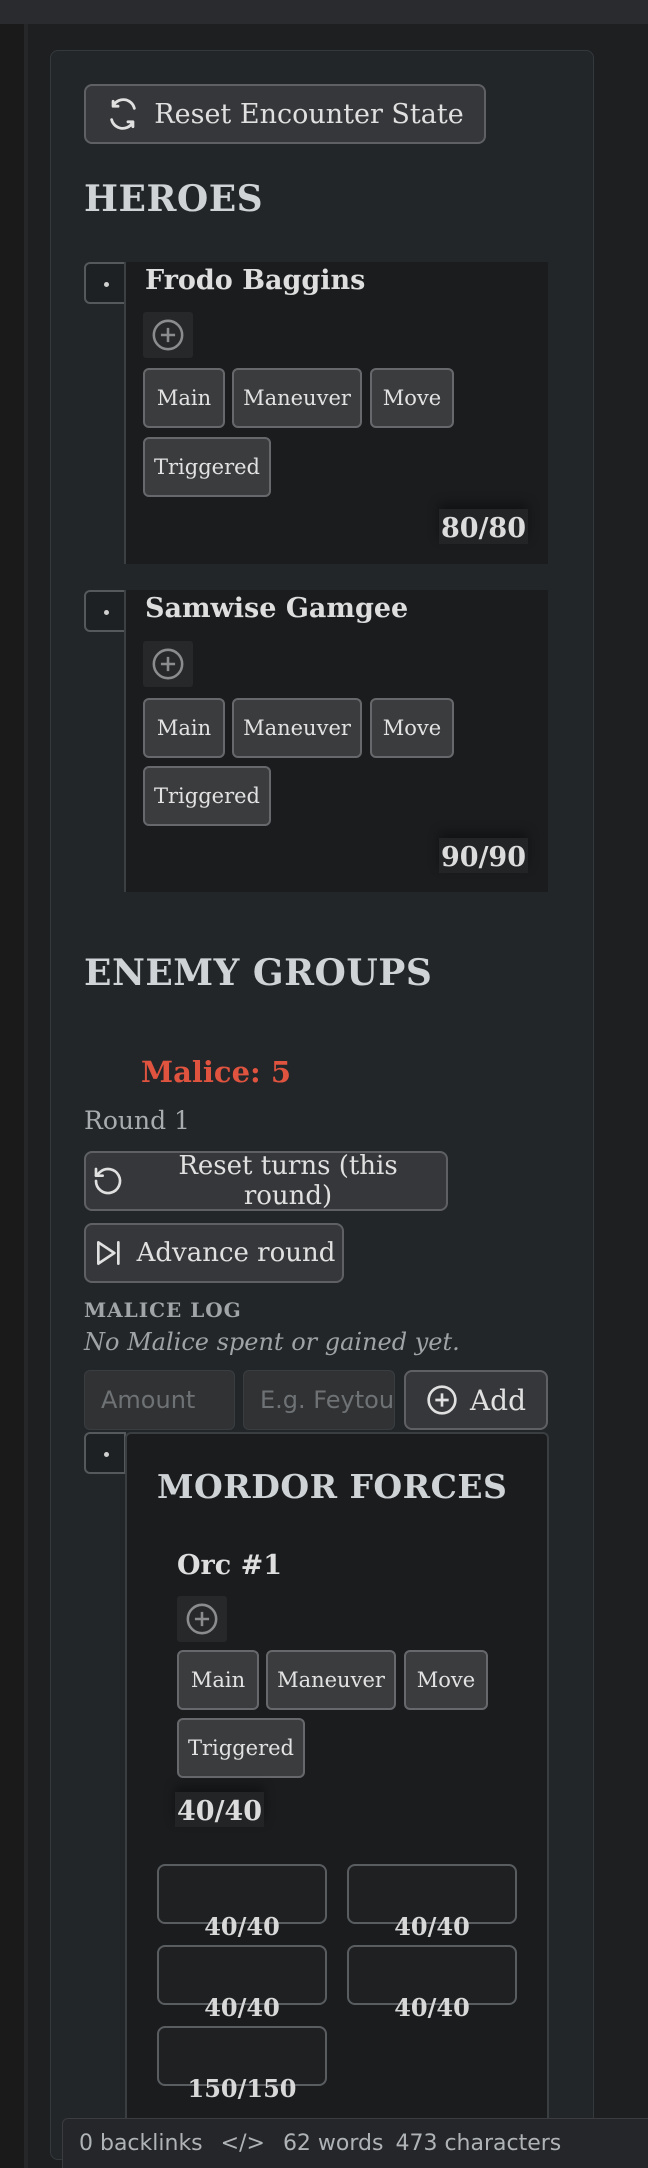 This screenshot has width=648, height=2168. Describe the element at coordinates (108, 1253) in the screenshot. I see `skip-forward-icon` at that location.